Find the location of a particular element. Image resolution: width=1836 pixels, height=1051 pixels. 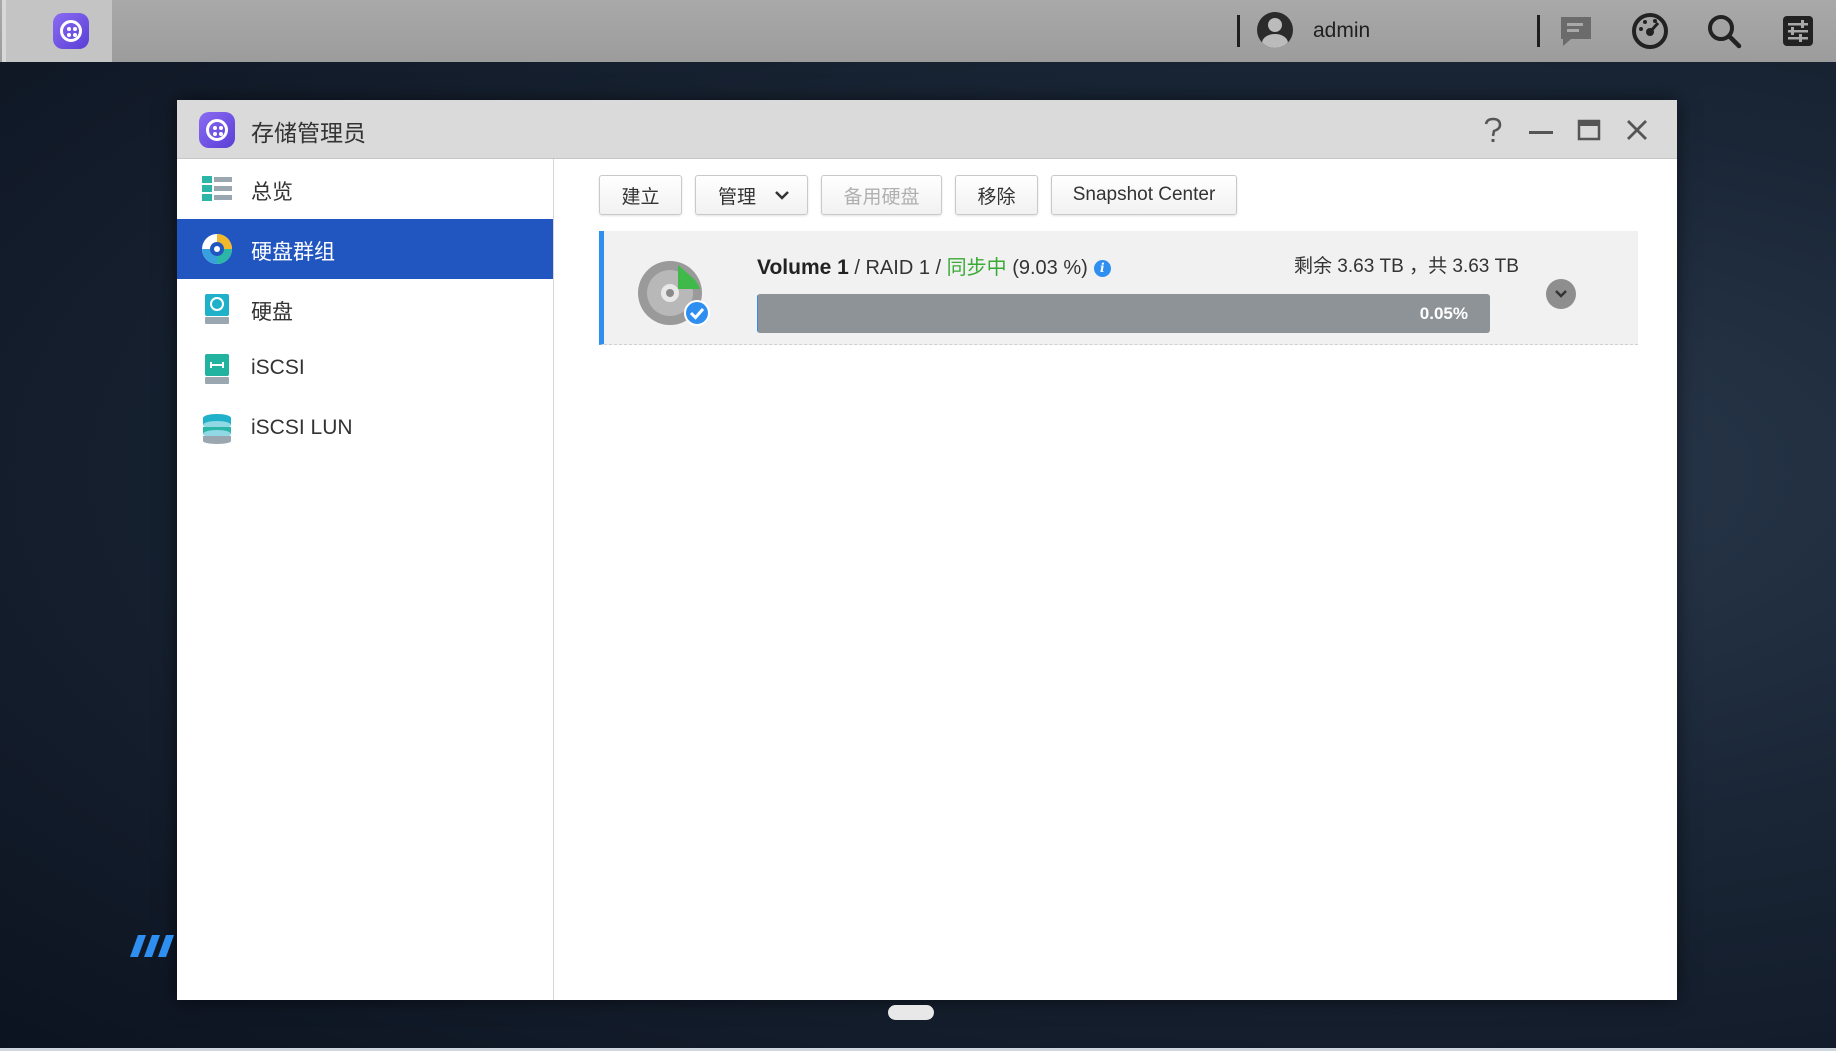

volume-summary: Volume 1 / RAID 1 / 同步中 (9.03 %) i is located at coordinates (934, 265).